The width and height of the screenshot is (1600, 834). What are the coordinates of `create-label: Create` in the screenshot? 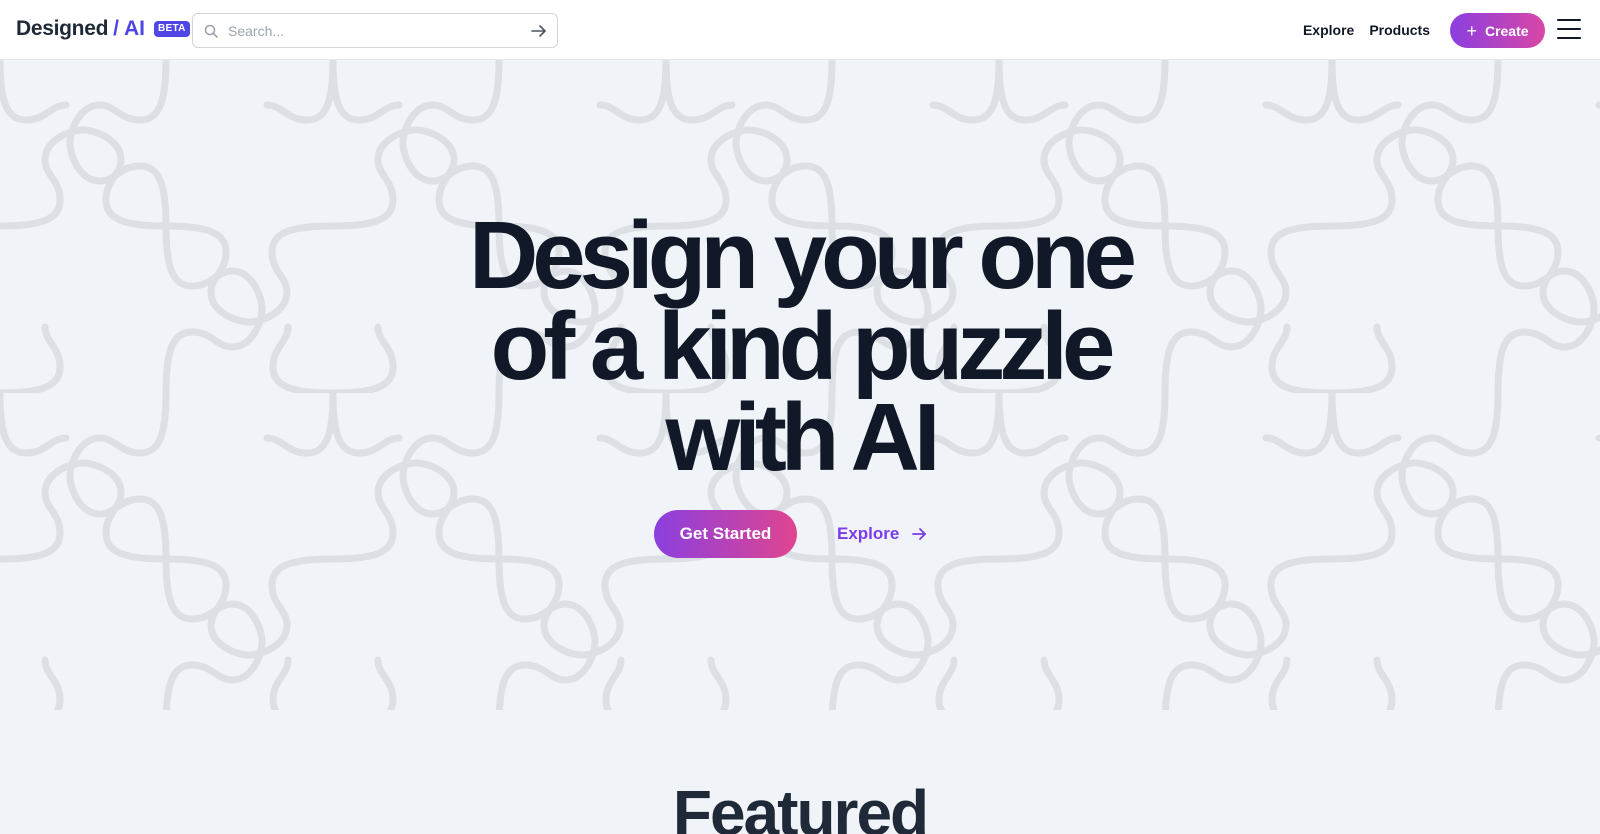 It's located at (1506, 30).